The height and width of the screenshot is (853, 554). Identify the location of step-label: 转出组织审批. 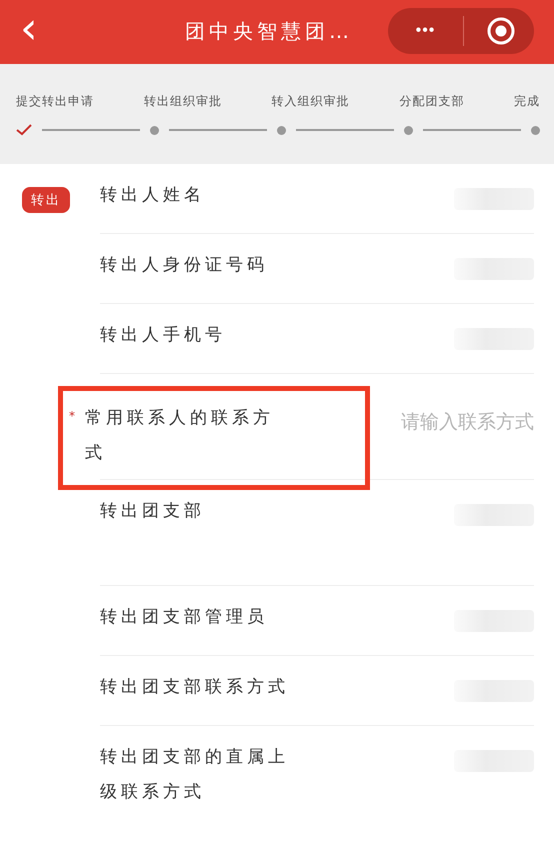
(183, 101).